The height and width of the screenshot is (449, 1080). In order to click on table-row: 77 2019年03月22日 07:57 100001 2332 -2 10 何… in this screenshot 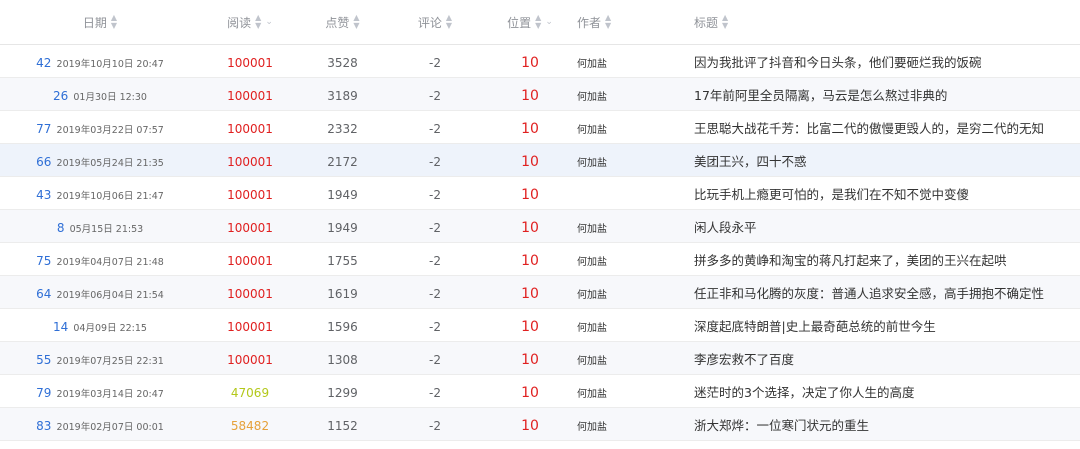, I will do `click(540, 127)`.